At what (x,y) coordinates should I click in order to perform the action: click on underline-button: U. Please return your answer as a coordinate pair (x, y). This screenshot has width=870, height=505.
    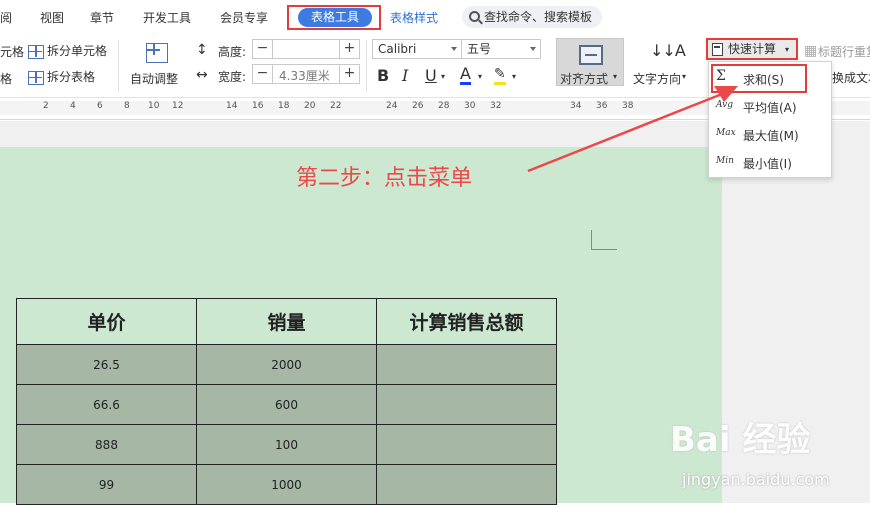
    Looking at the image, I should click on (431, 75).